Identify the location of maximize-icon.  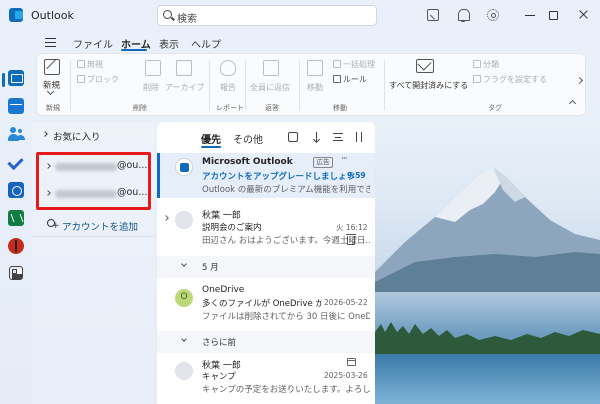
(553, 15).